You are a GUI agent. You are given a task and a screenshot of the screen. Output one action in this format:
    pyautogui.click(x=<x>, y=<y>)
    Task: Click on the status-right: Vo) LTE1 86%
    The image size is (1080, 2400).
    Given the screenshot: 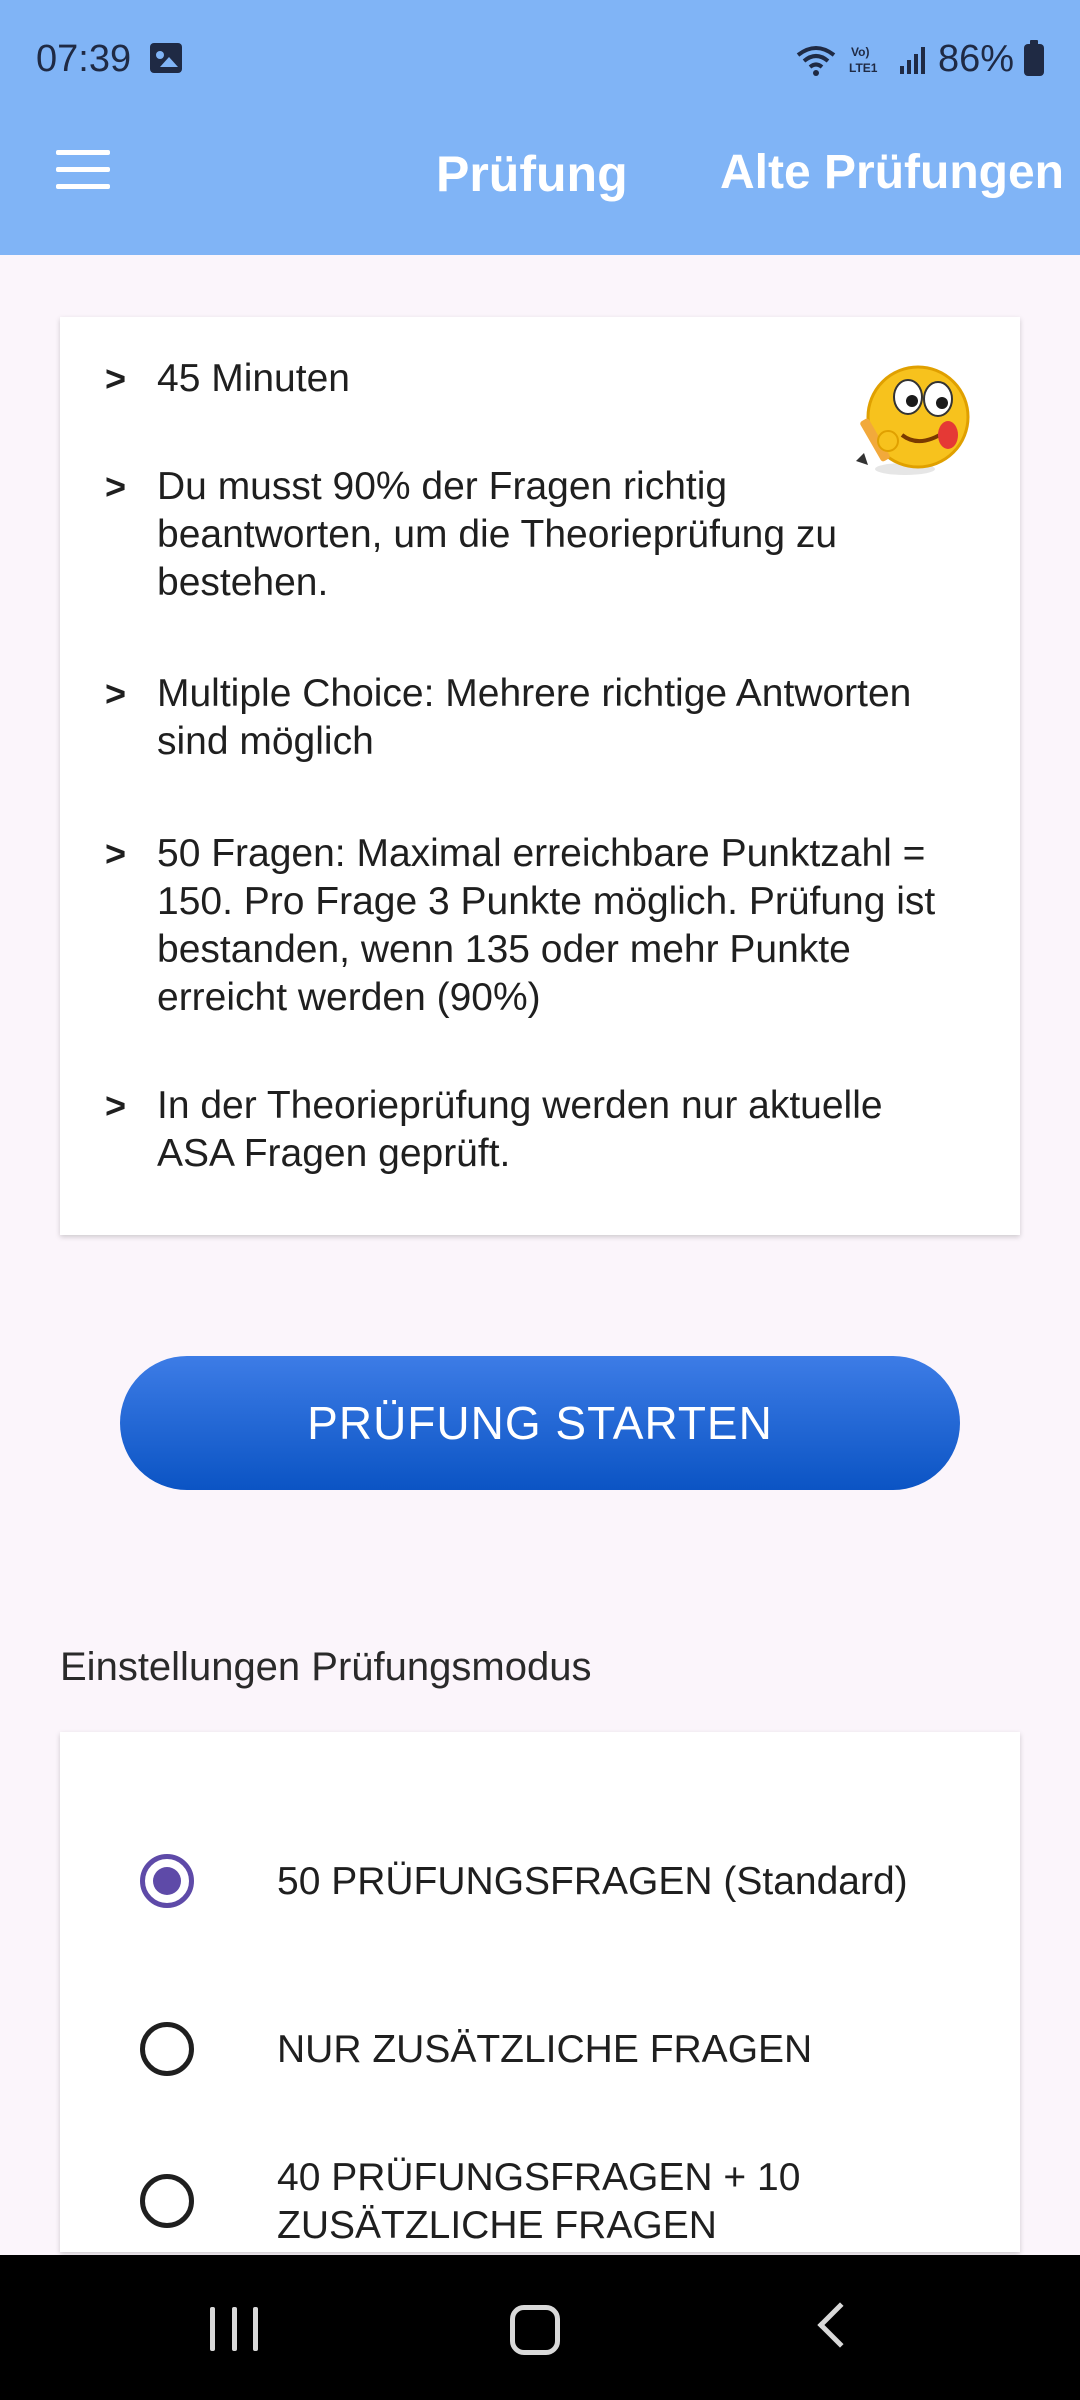 What is the action you would take?
    pyautogui.click(x=919, y=59)
    